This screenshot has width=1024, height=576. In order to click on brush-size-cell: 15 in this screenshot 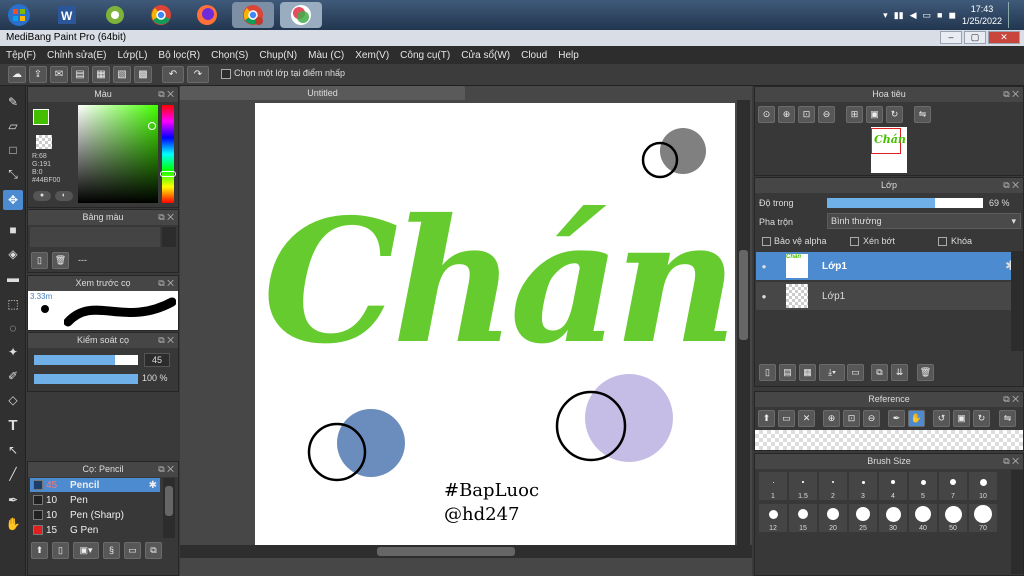, I will do `click(803, 518)`.